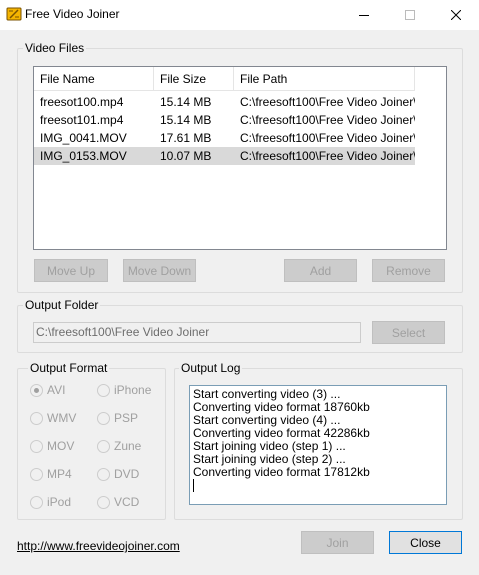 This screenshot has width=479, height=575. Describe the element at coordinates (62, 305) in the screenshot. I see `output-folder-label: Output Folder` at that location.